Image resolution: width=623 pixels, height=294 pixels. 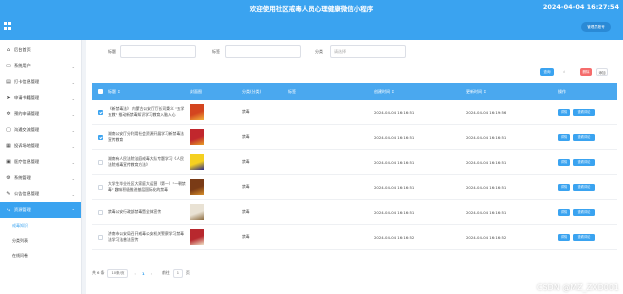 I want to click on col-title: 标题 ↕, so click(x=149, y=92).